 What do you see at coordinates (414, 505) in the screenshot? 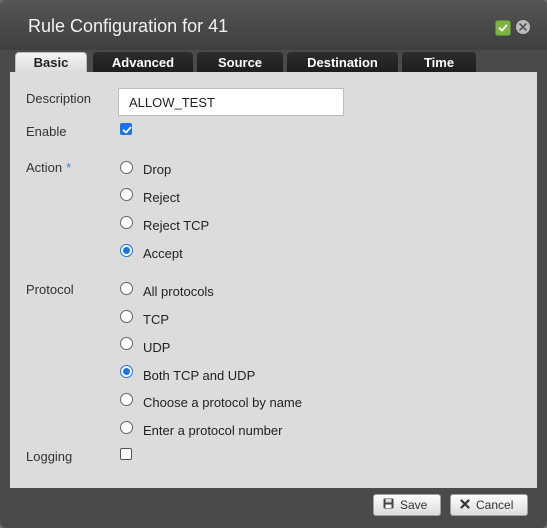
I see `save-label: Save` at bounding box center [414, 505].